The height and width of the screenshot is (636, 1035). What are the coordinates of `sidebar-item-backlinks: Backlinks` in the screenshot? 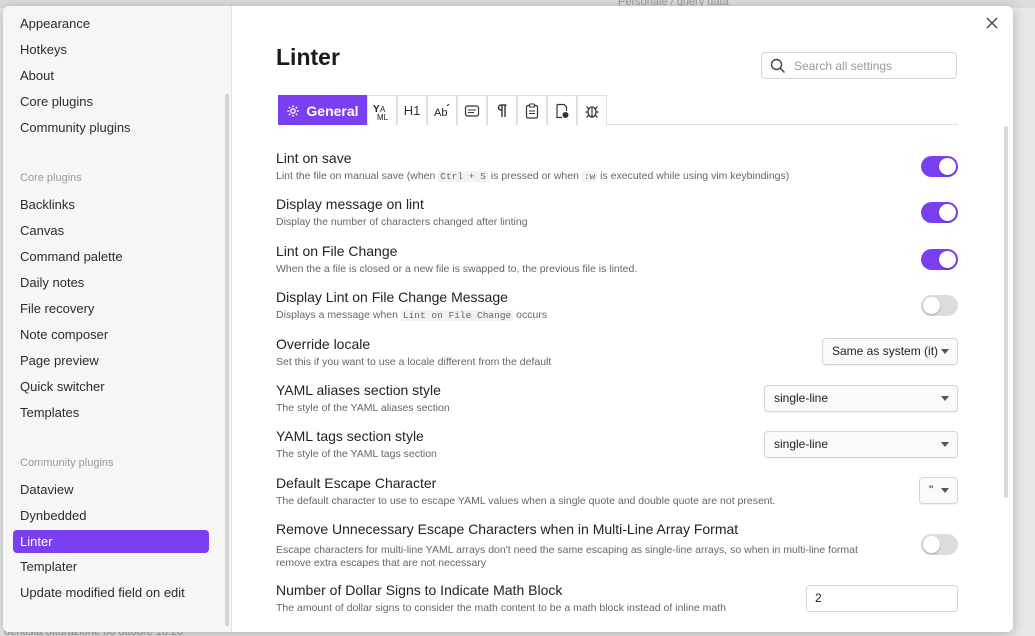 It's located at (111, 205).